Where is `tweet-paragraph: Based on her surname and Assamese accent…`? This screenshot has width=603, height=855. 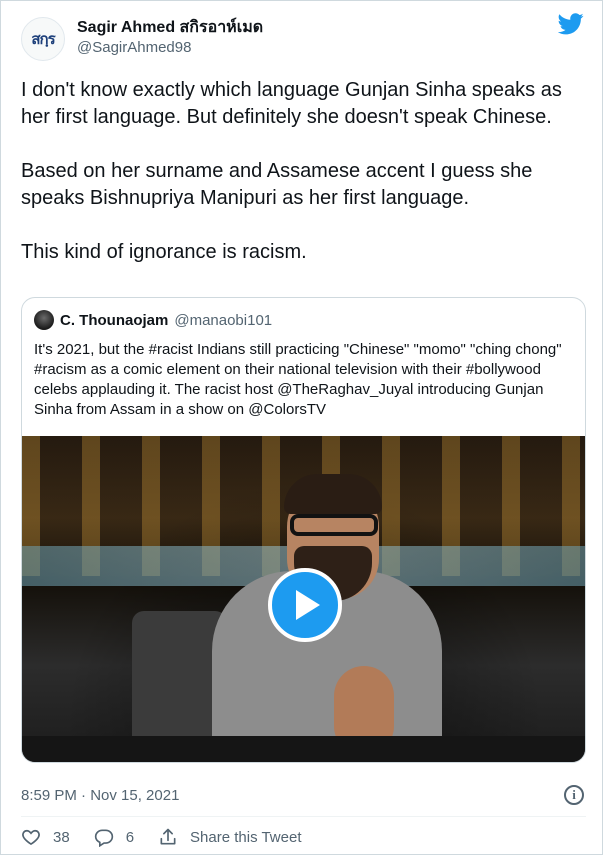 tweet-paragraph: Based on her surname and Assamese accent… is located at coordinates (277, 184).